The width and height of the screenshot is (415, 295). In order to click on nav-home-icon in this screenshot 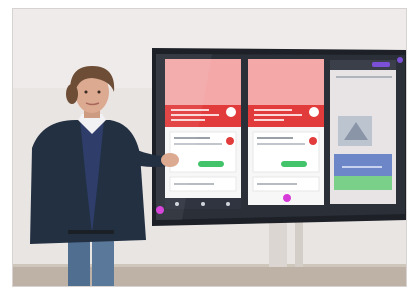, I will do `click(203, 204)`.